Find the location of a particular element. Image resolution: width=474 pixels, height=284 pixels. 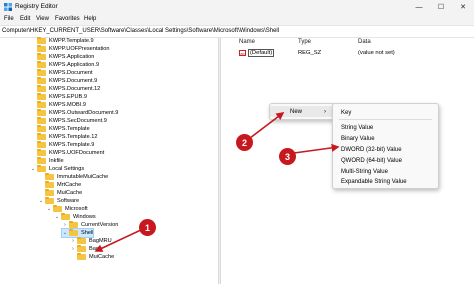

step-badge-2: 2 is located at coordinates (244, 142).